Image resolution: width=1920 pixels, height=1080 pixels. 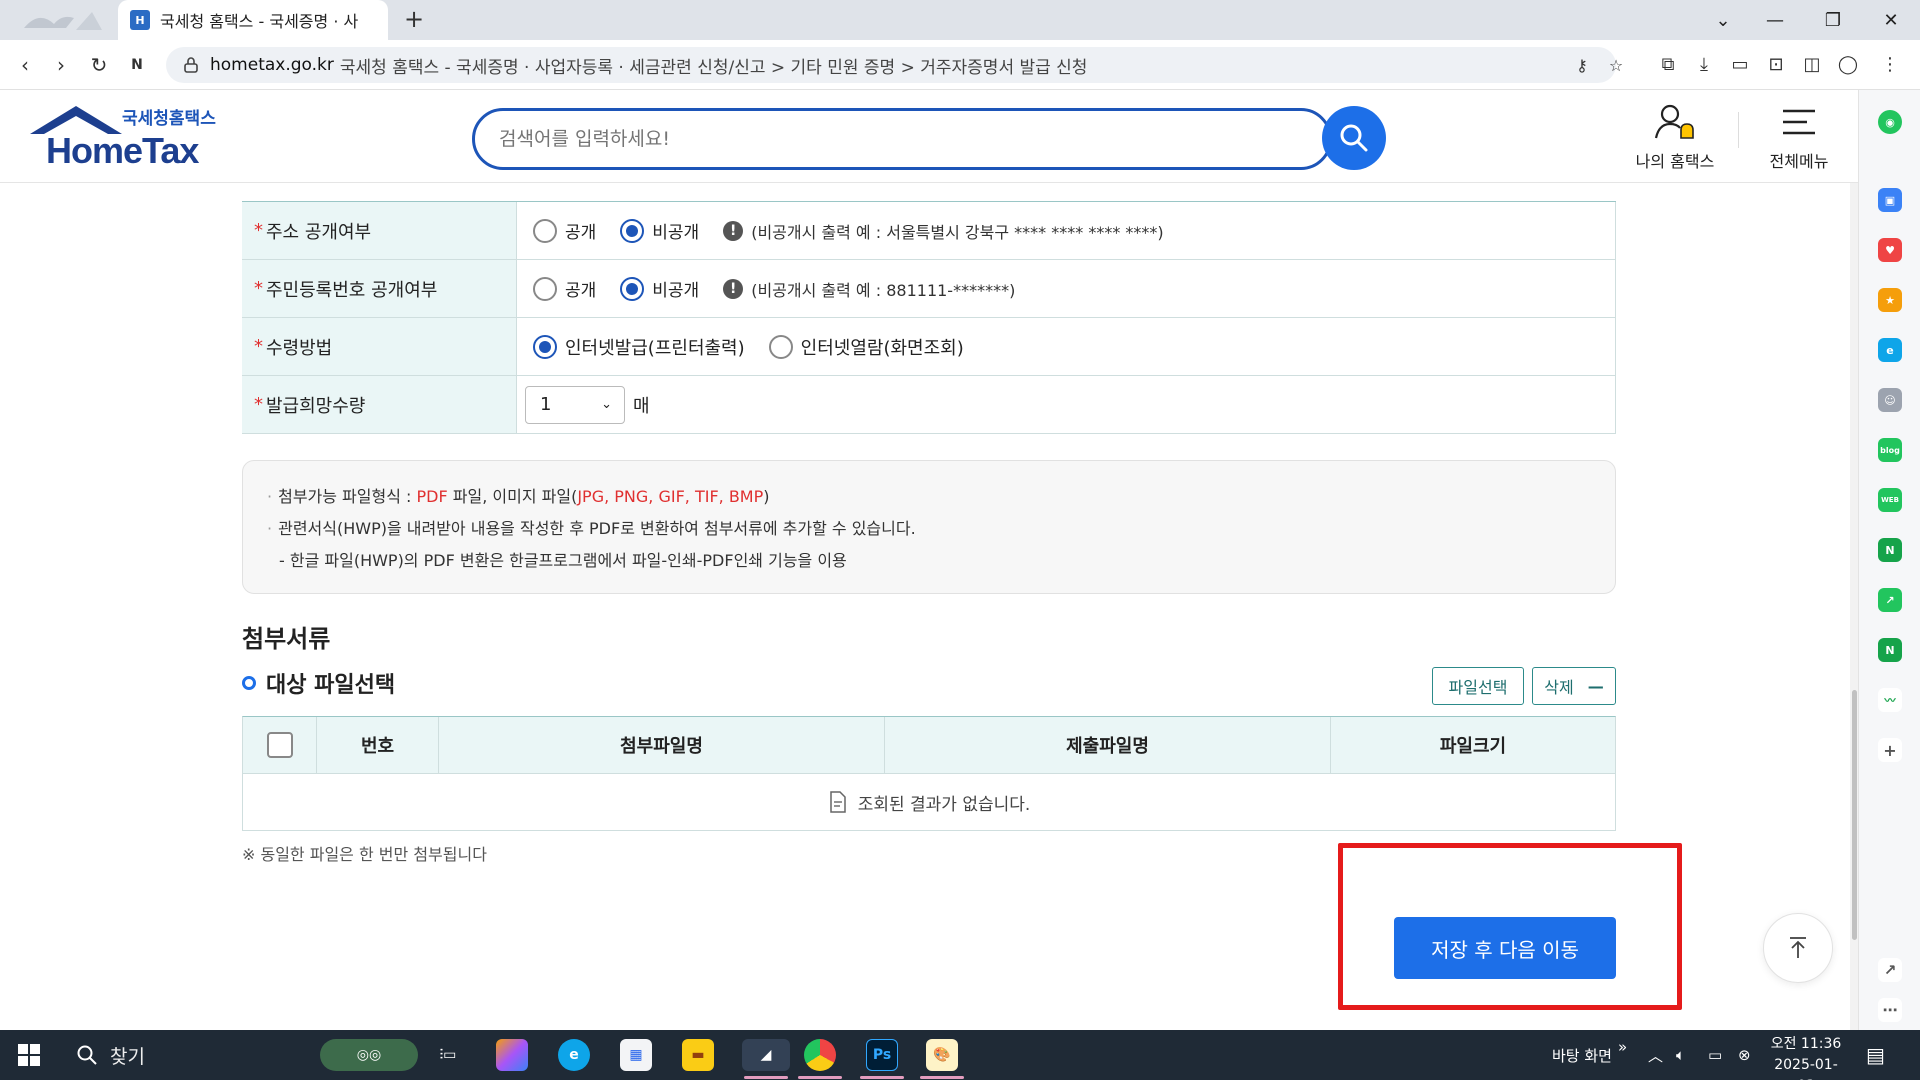 I want to click on radio-label: 비공개, so click(x=676, y=291).